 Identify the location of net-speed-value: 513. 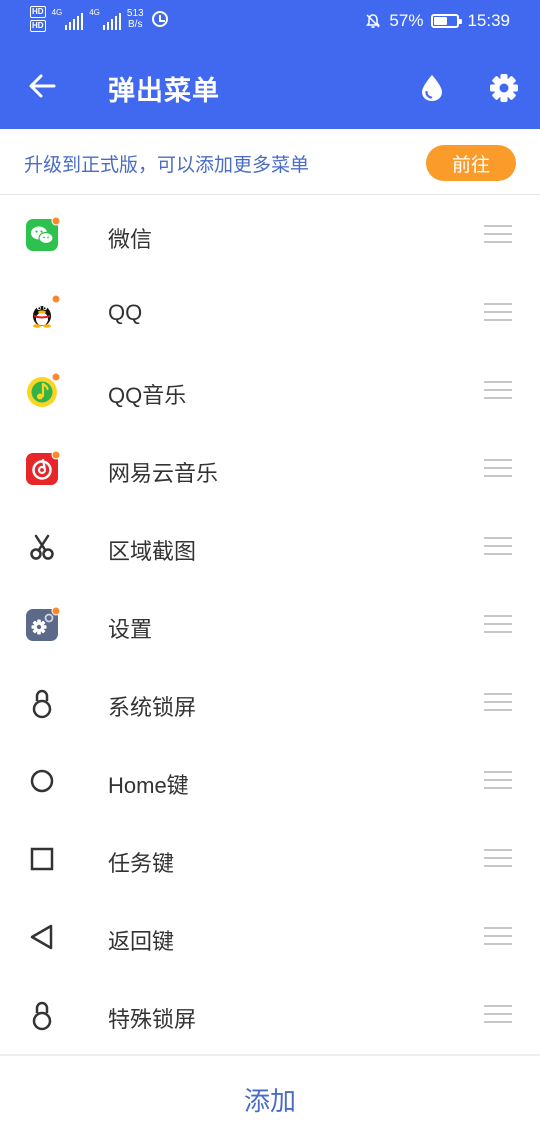
(135, 13).